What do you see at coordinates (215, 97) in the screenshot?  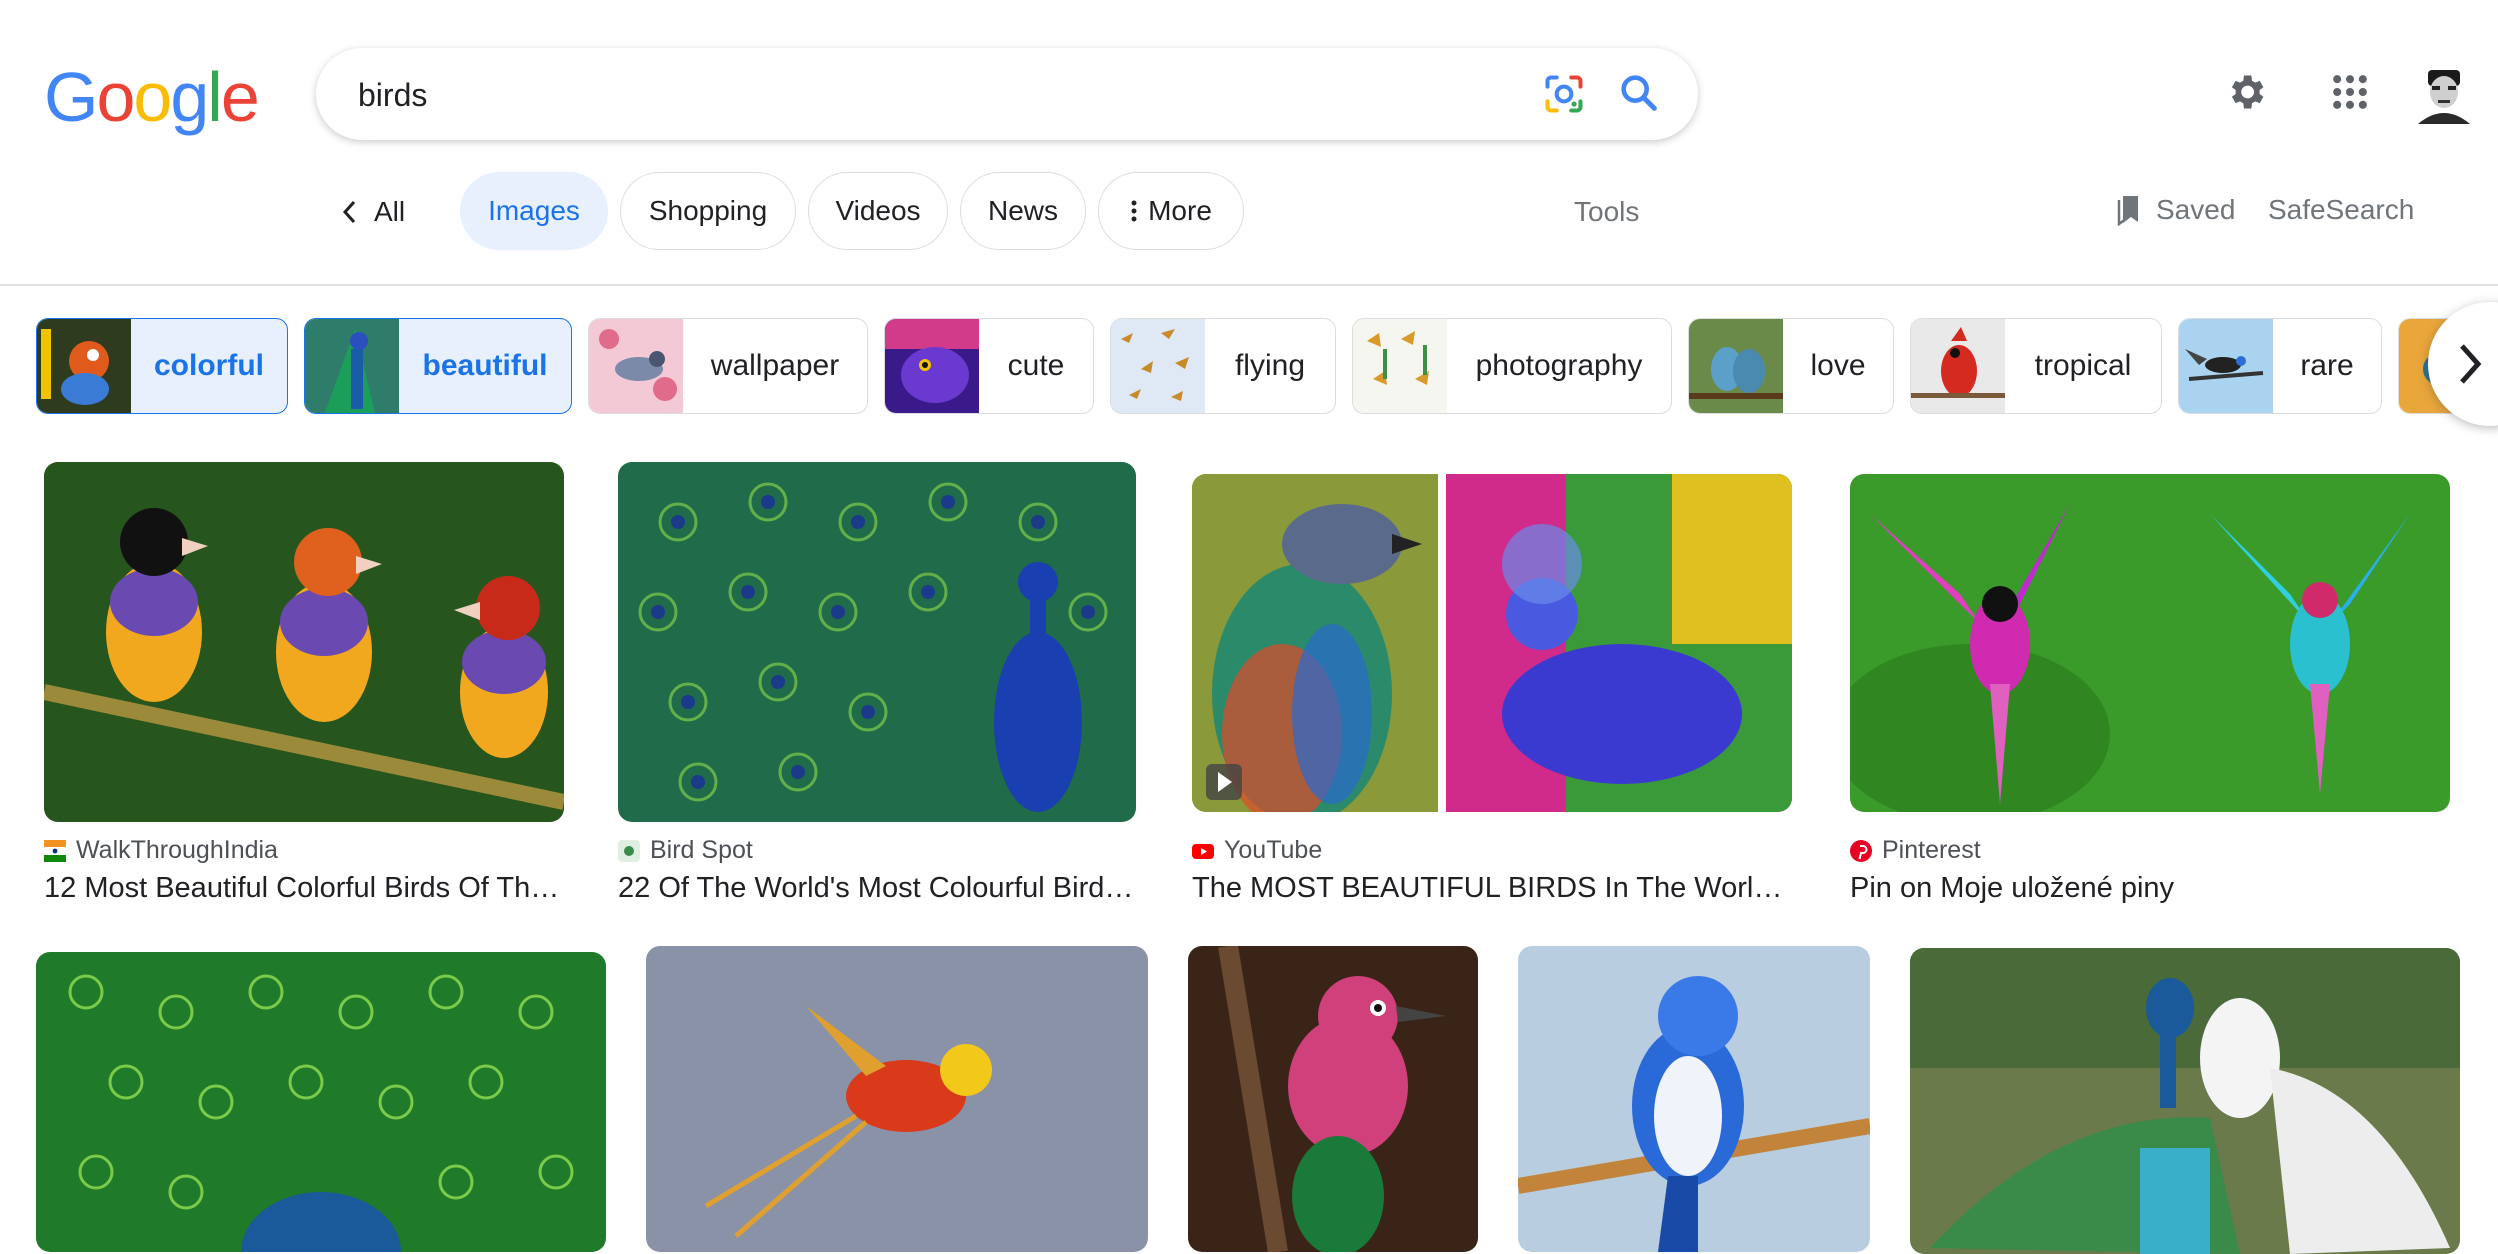 I see `logo-letter: l` at bounding box center [215, 97].